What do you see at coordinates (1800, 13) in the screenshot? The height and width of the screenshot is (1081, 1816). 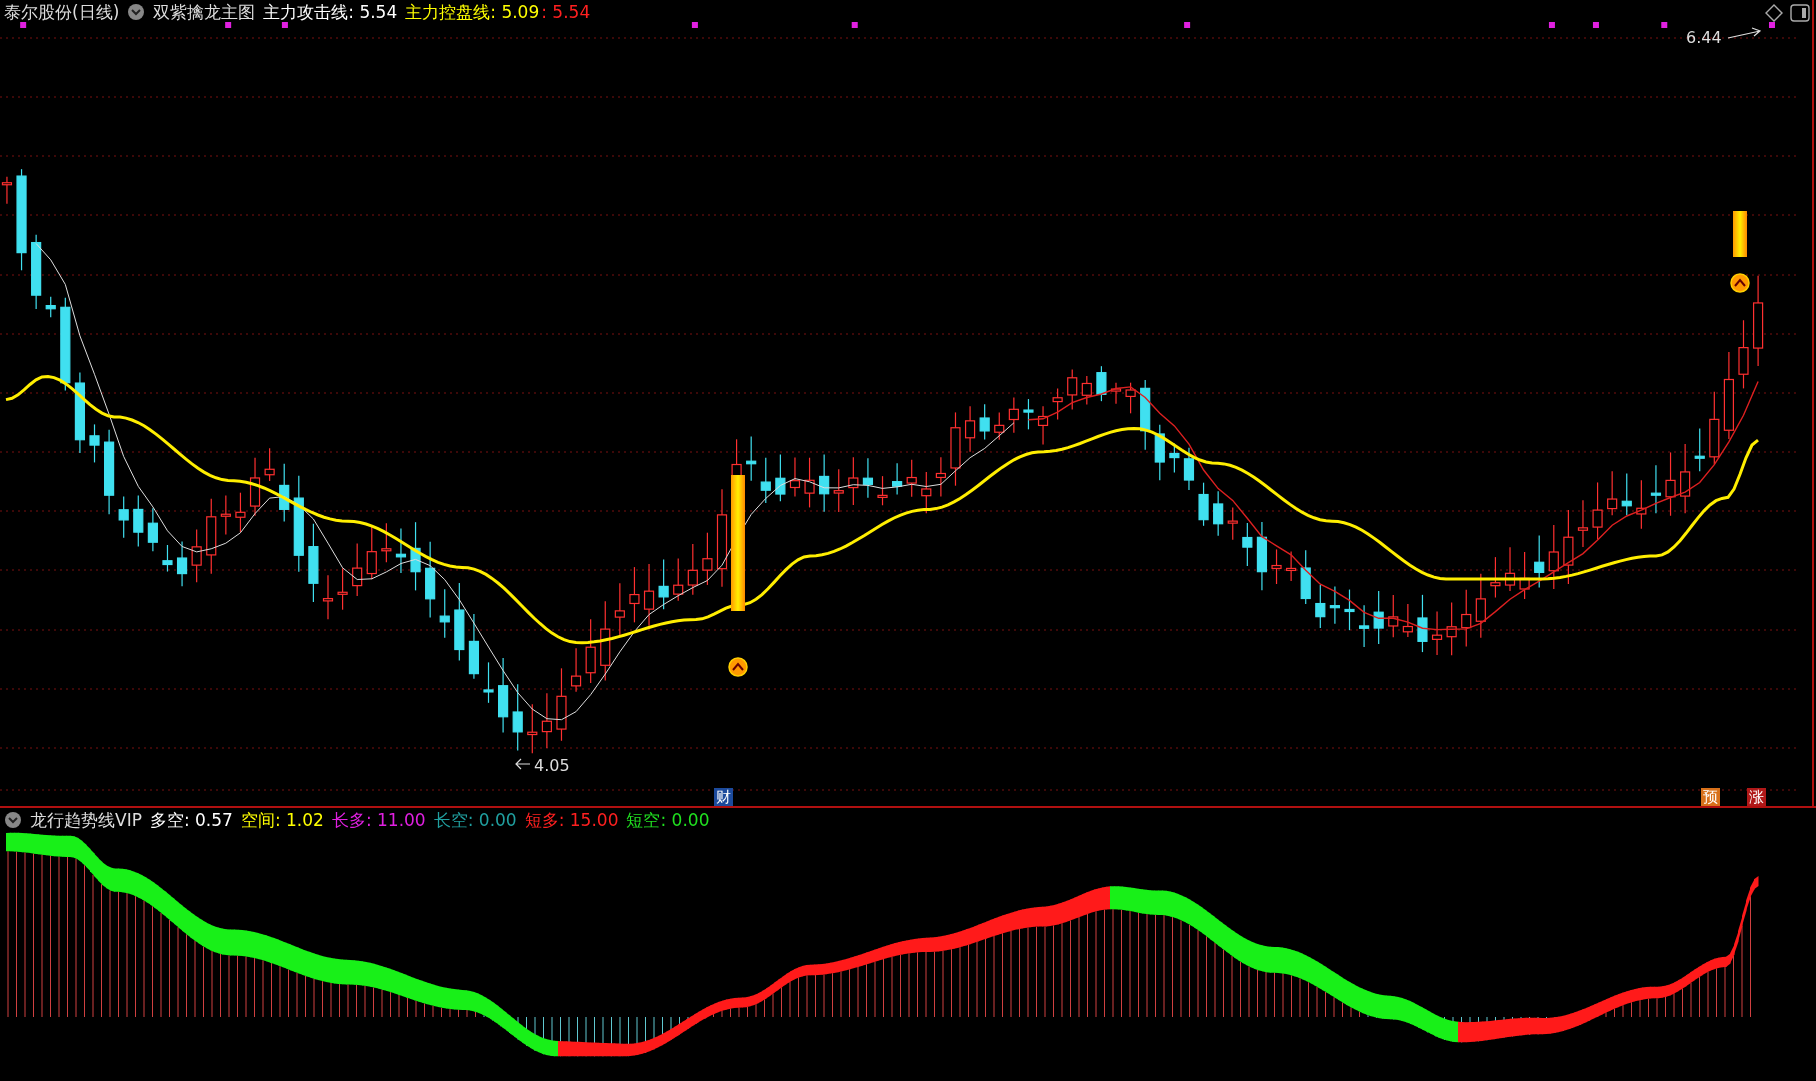 I see `panel-toggle-icon` at bounding box center [1800, 13].